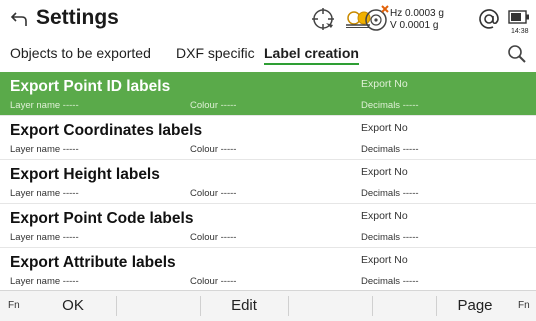 The height and width of the screenshot is (321, 536). Describe the element at coordinates (520, 31) in the screenshot. I see `clock: 14:38` at that location.